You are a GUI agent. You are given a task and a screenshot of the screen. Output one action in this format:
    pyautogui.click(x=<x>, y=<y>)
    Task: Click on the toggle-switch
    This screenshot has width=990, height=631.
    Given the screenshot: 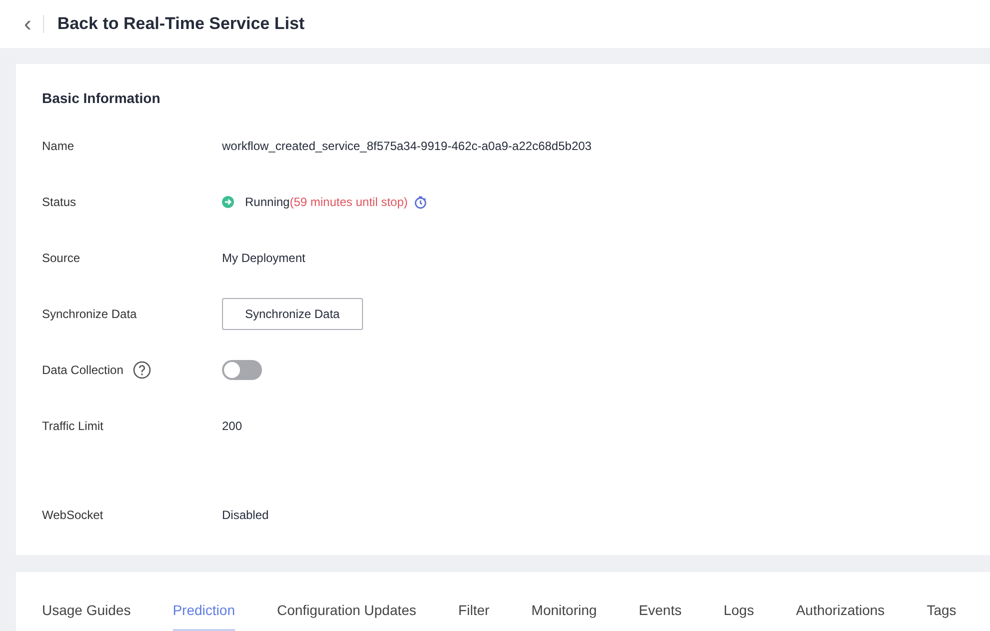 What is the action you would take?
    pyautogui.click(x=242, y=370)
    